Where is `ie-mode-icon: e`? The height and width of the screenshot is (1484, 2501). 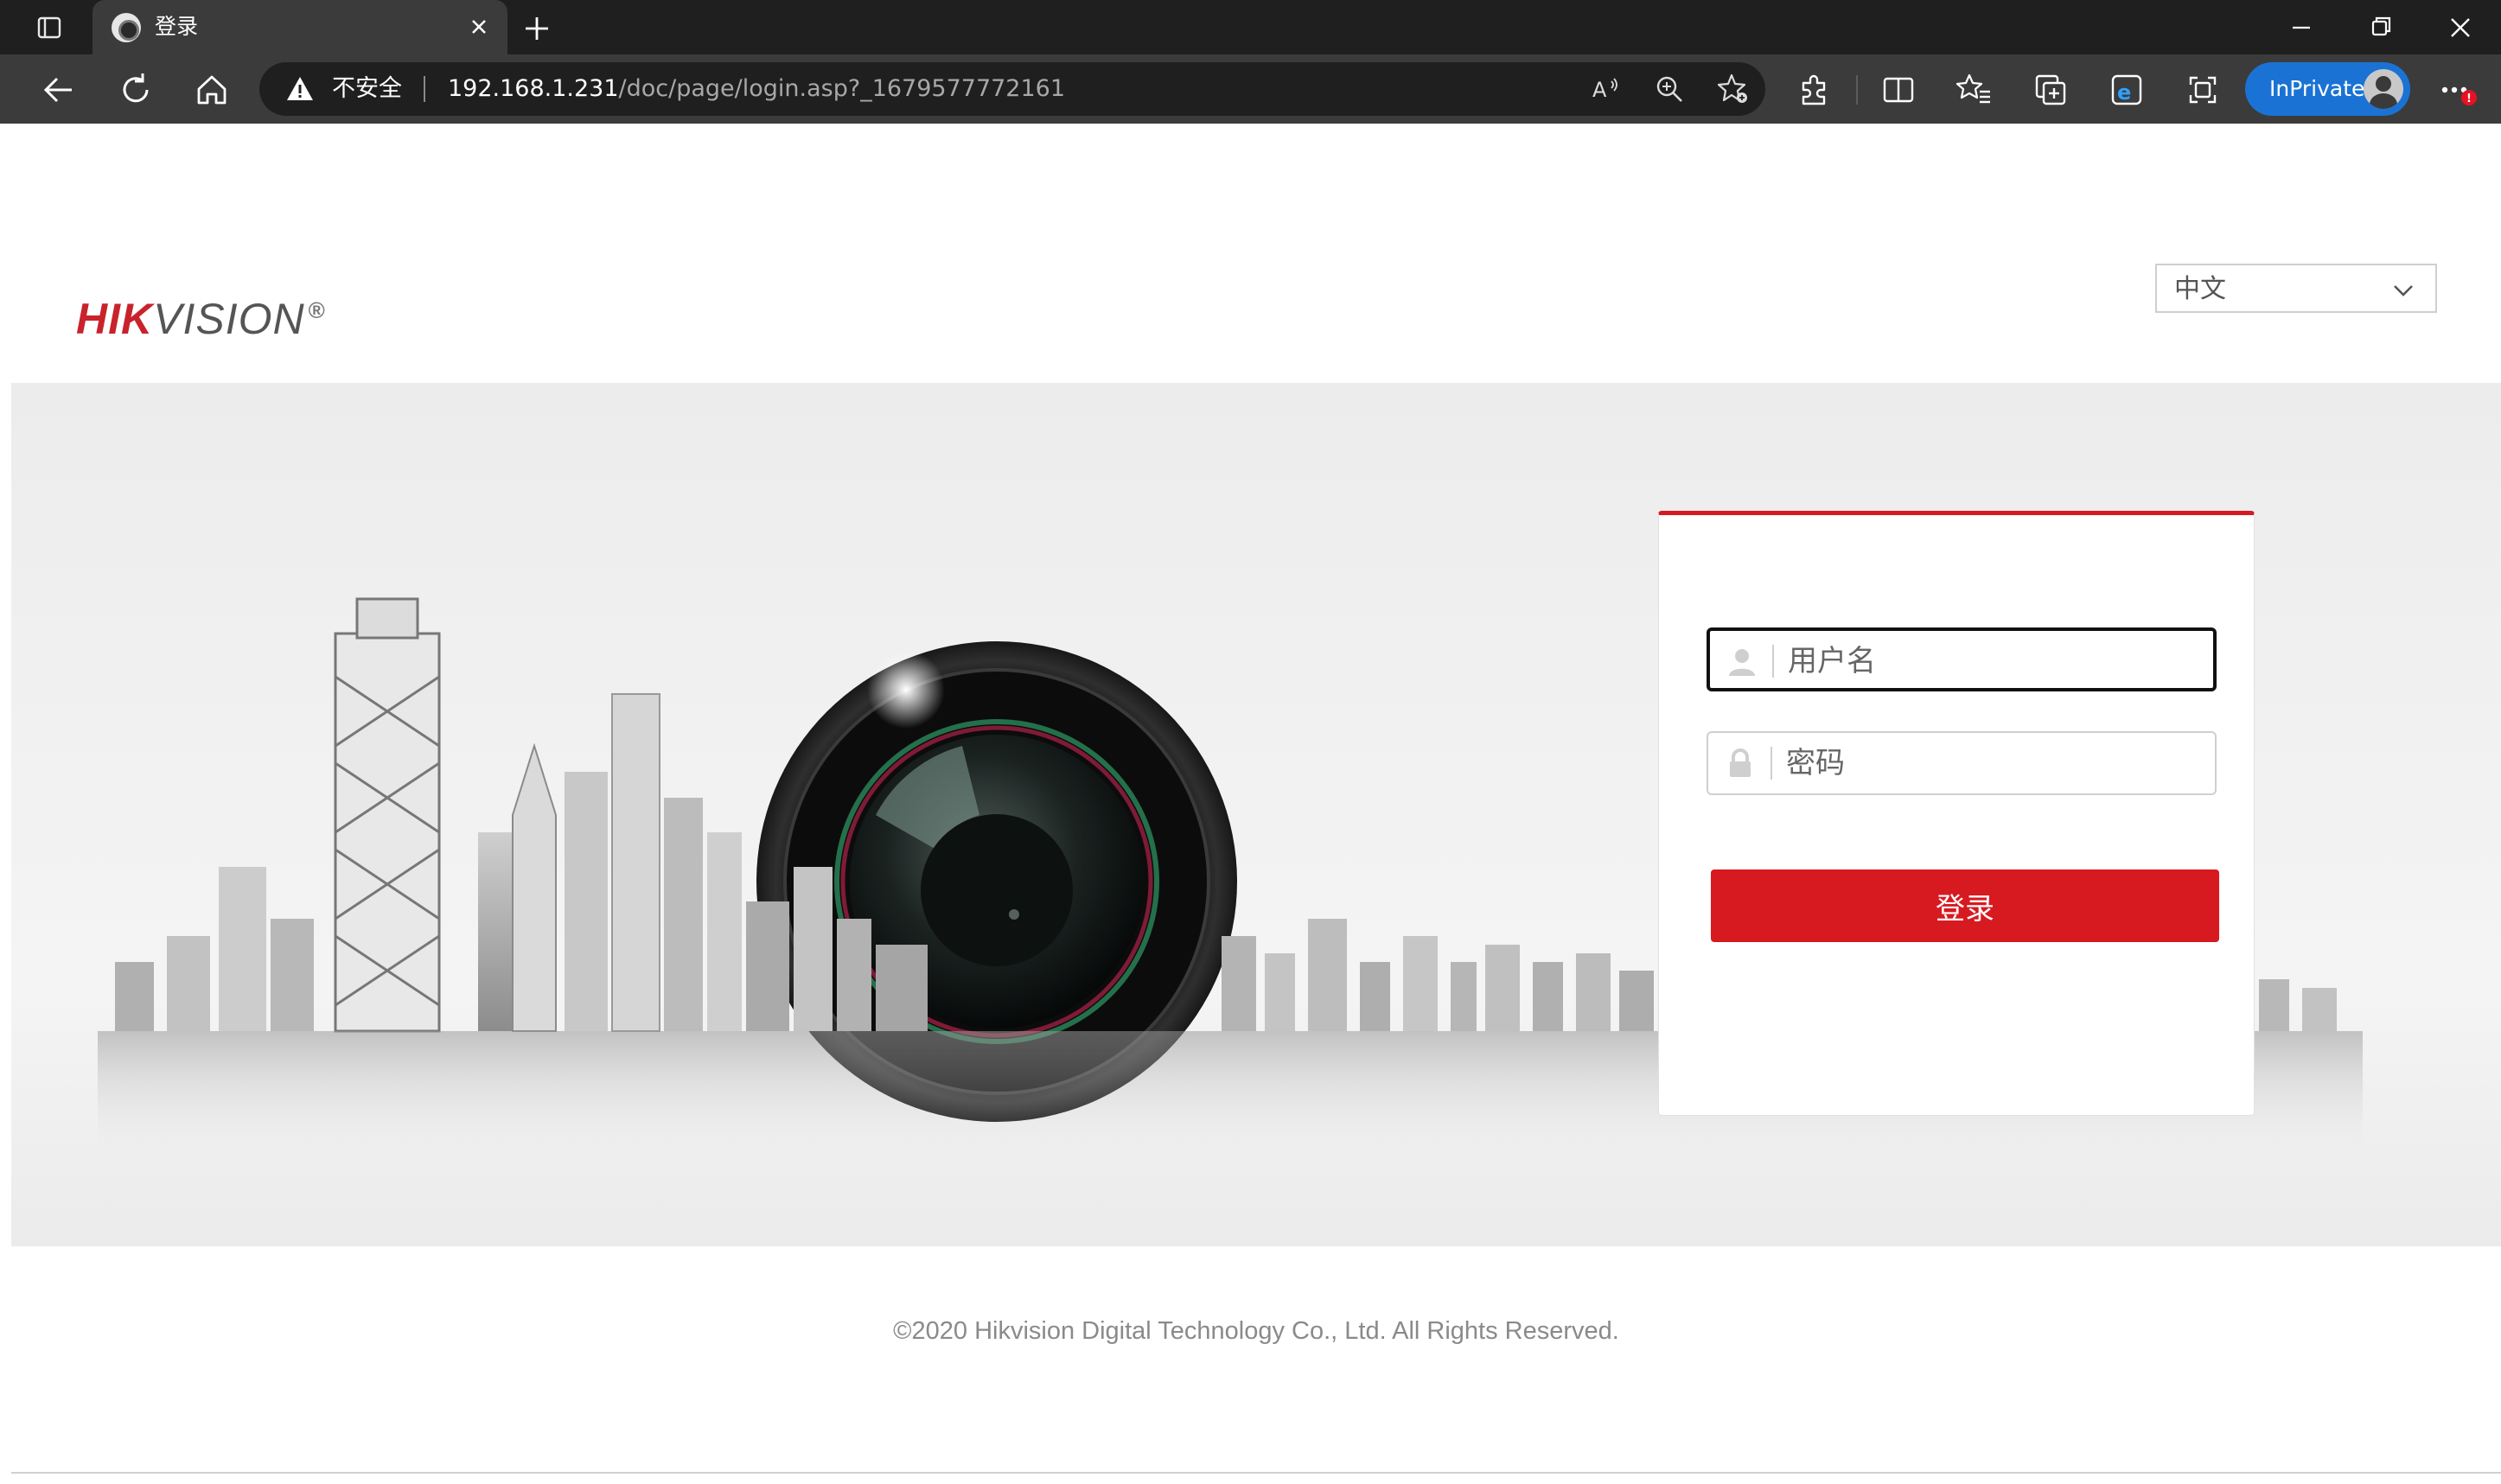
ie-mode-icon: e is located at coordinates (2127, 90).